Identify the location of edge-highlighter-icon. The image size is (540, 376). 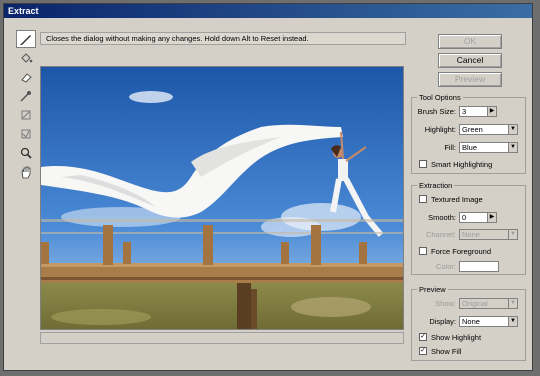
(25, 40).